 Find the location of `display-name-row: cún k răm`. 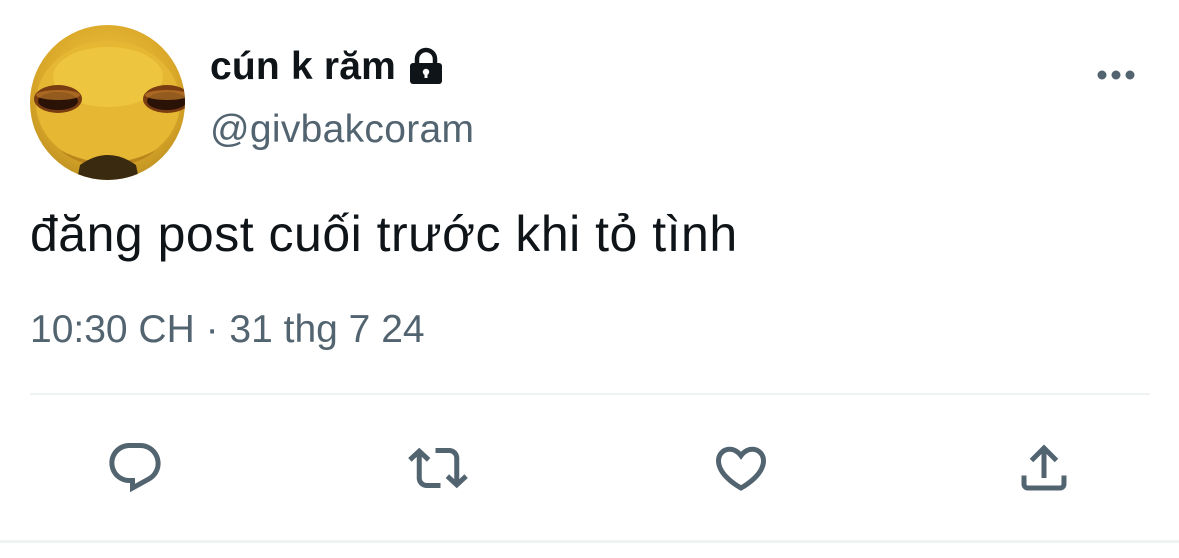

display-name-row: cún k răm is located at coordinates (328, 67).